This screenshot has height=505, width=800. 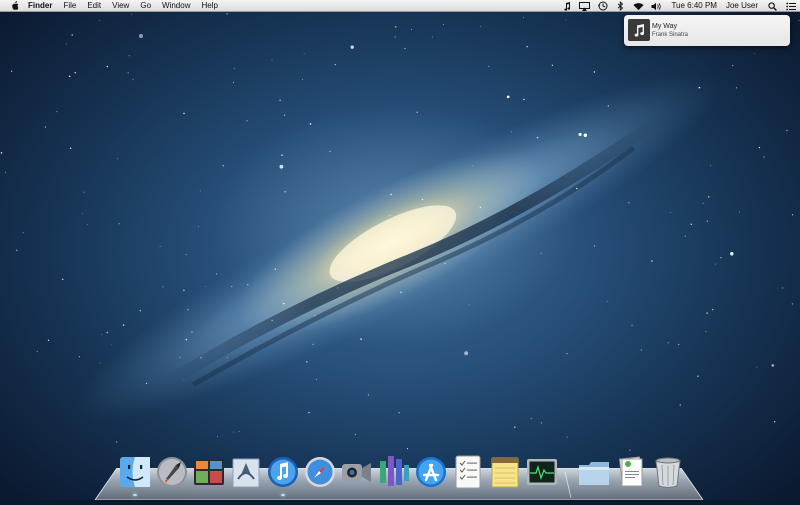 I want to click on menu-edit: Edit, so click(x=94, y=6).